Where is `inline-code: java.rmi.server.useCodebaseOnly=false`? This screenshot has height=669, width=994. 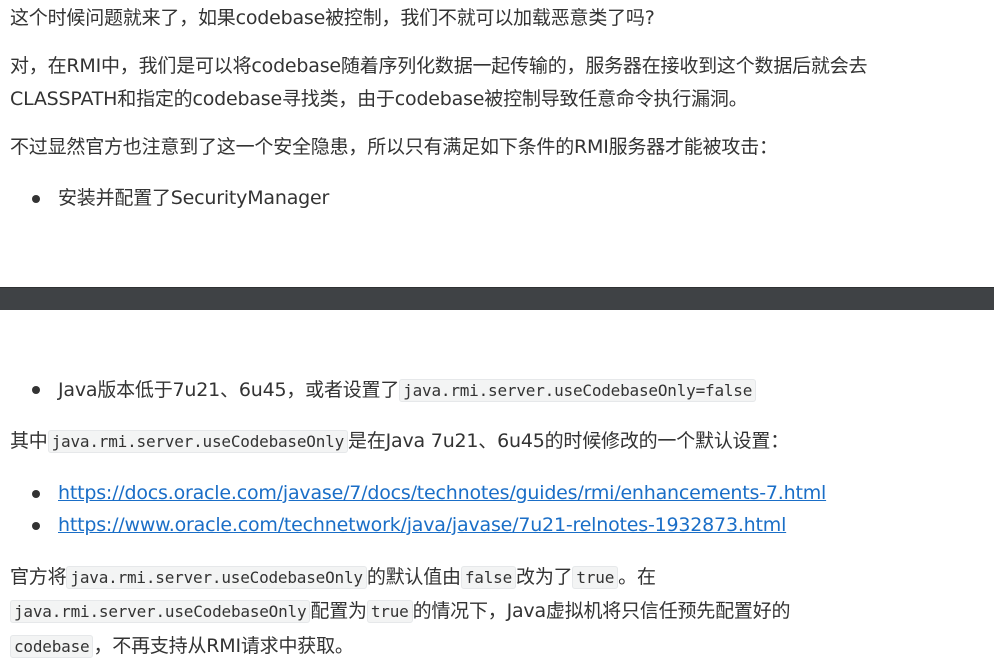 inline-code: java.rmi.server.useCodebaseOnly=false is located at coordinates (578, 390).